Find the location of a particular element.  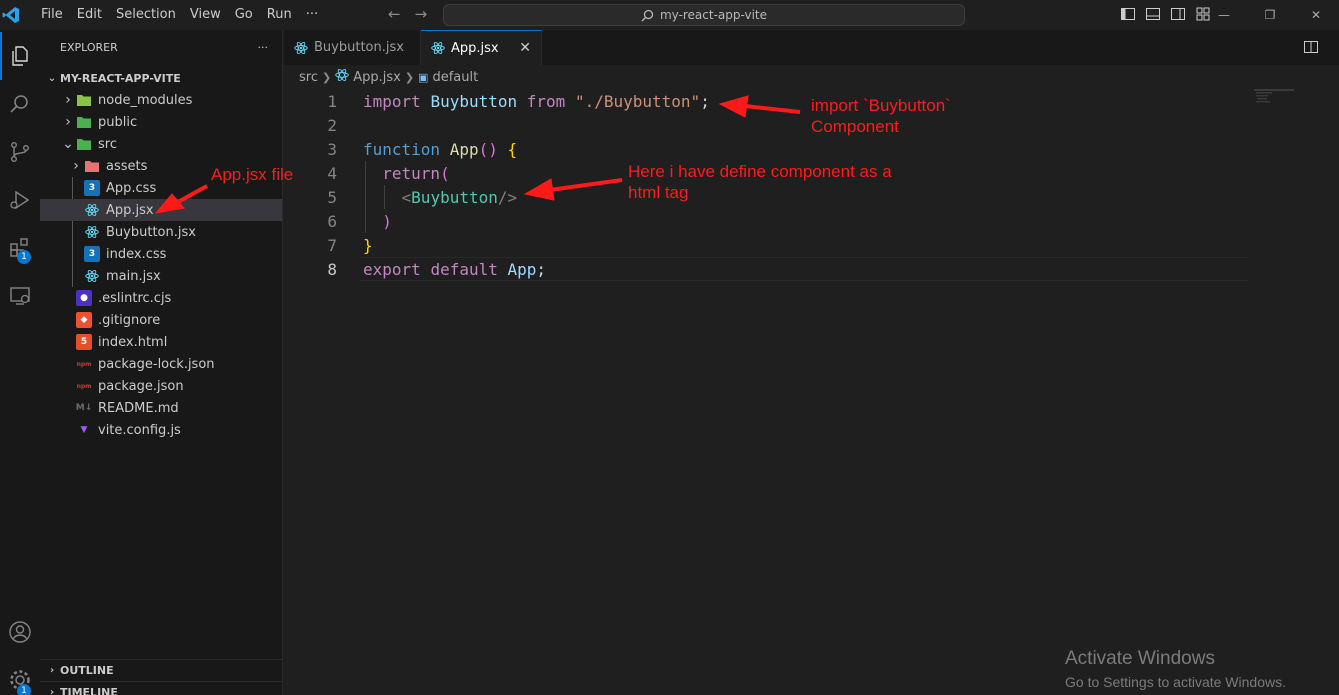

tree-item: Buybutton.jsx is located at coordinates (161, 232).